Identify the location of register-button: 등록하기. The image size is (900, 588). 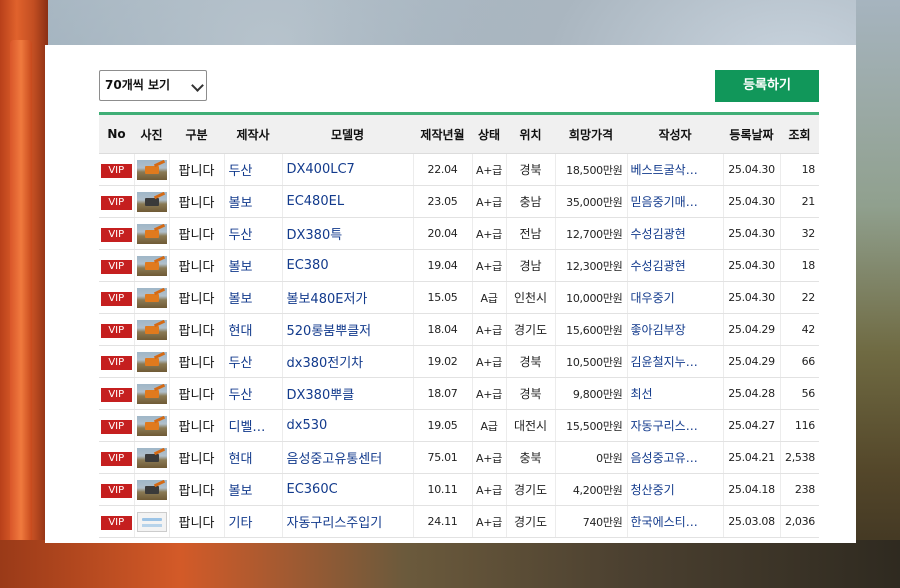
(767, 86).